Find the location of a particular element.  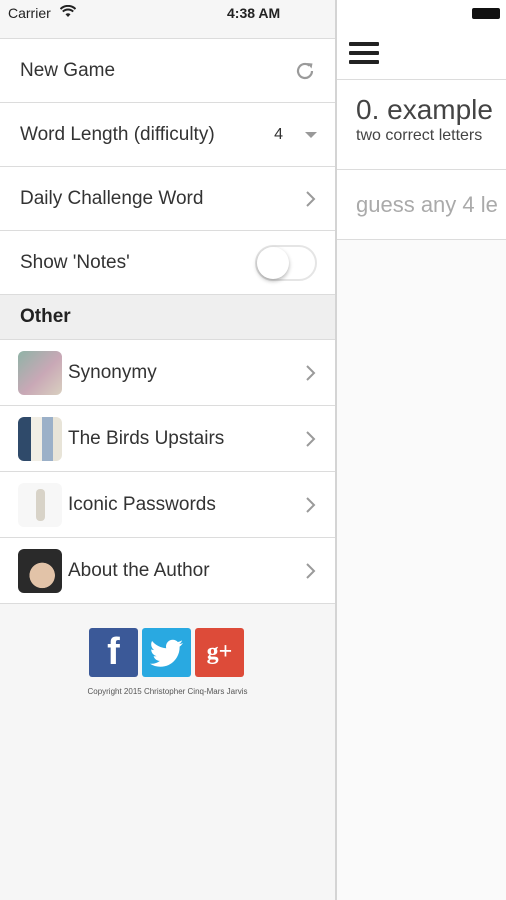

status-bar: Carrier 4:38 AM is located at coordinates (167, 19).